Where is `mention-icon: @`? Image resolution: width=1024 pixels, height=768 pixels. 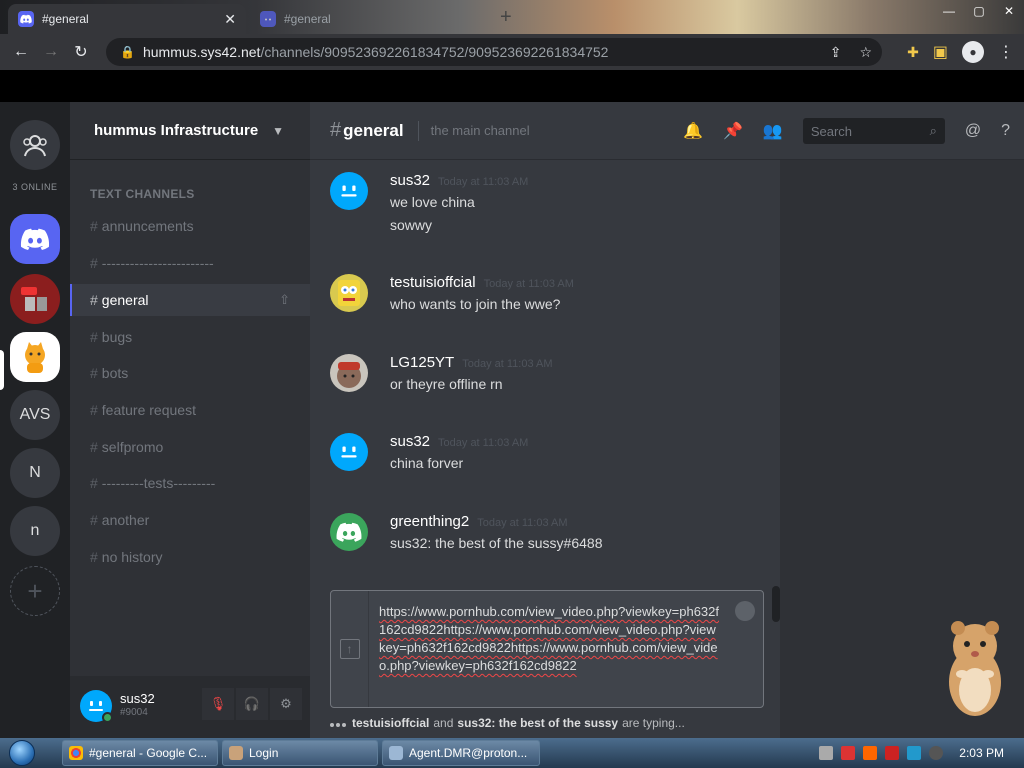 mention-icon: @ is located at coordinates (973, 131).